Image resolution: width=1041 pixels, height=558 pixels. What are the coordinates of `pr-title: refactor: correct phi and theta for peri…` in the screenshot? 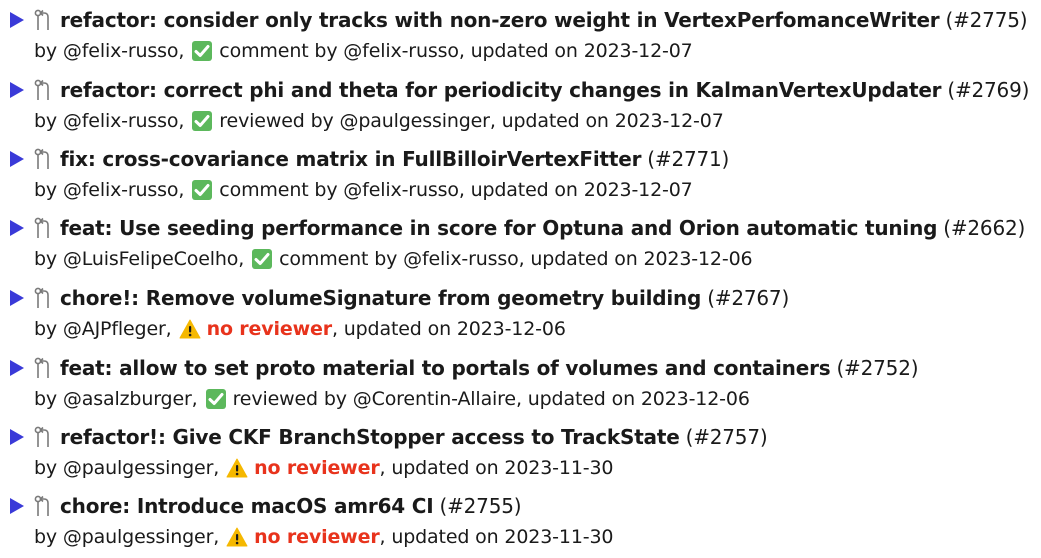 It's located at (501, 90).